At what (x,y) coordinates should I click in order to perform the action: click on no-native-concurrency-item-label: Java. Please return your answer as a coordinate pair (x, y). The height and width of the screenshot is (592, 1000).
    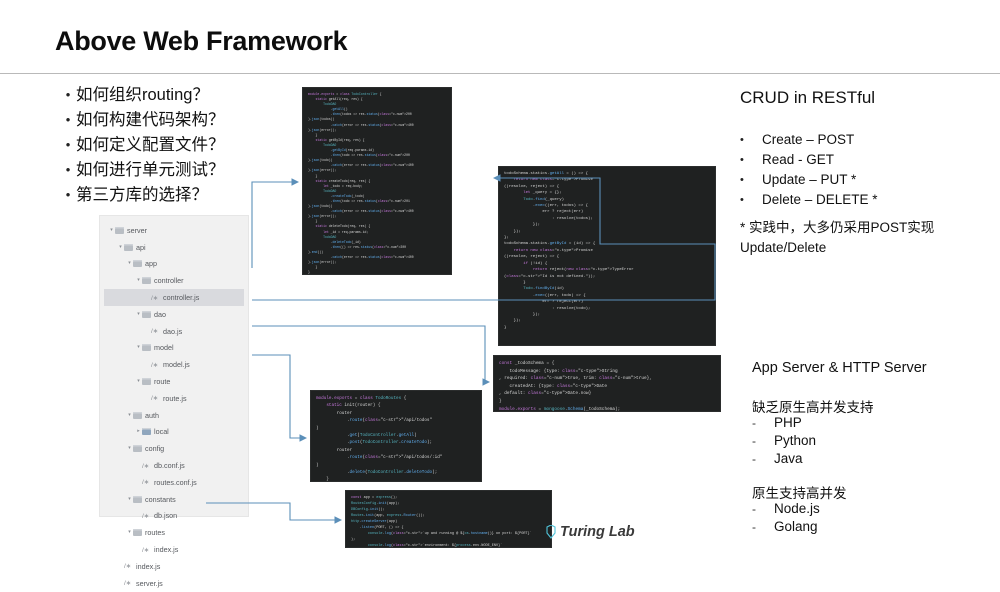
    Looking at the image, I should click on (788, 458).